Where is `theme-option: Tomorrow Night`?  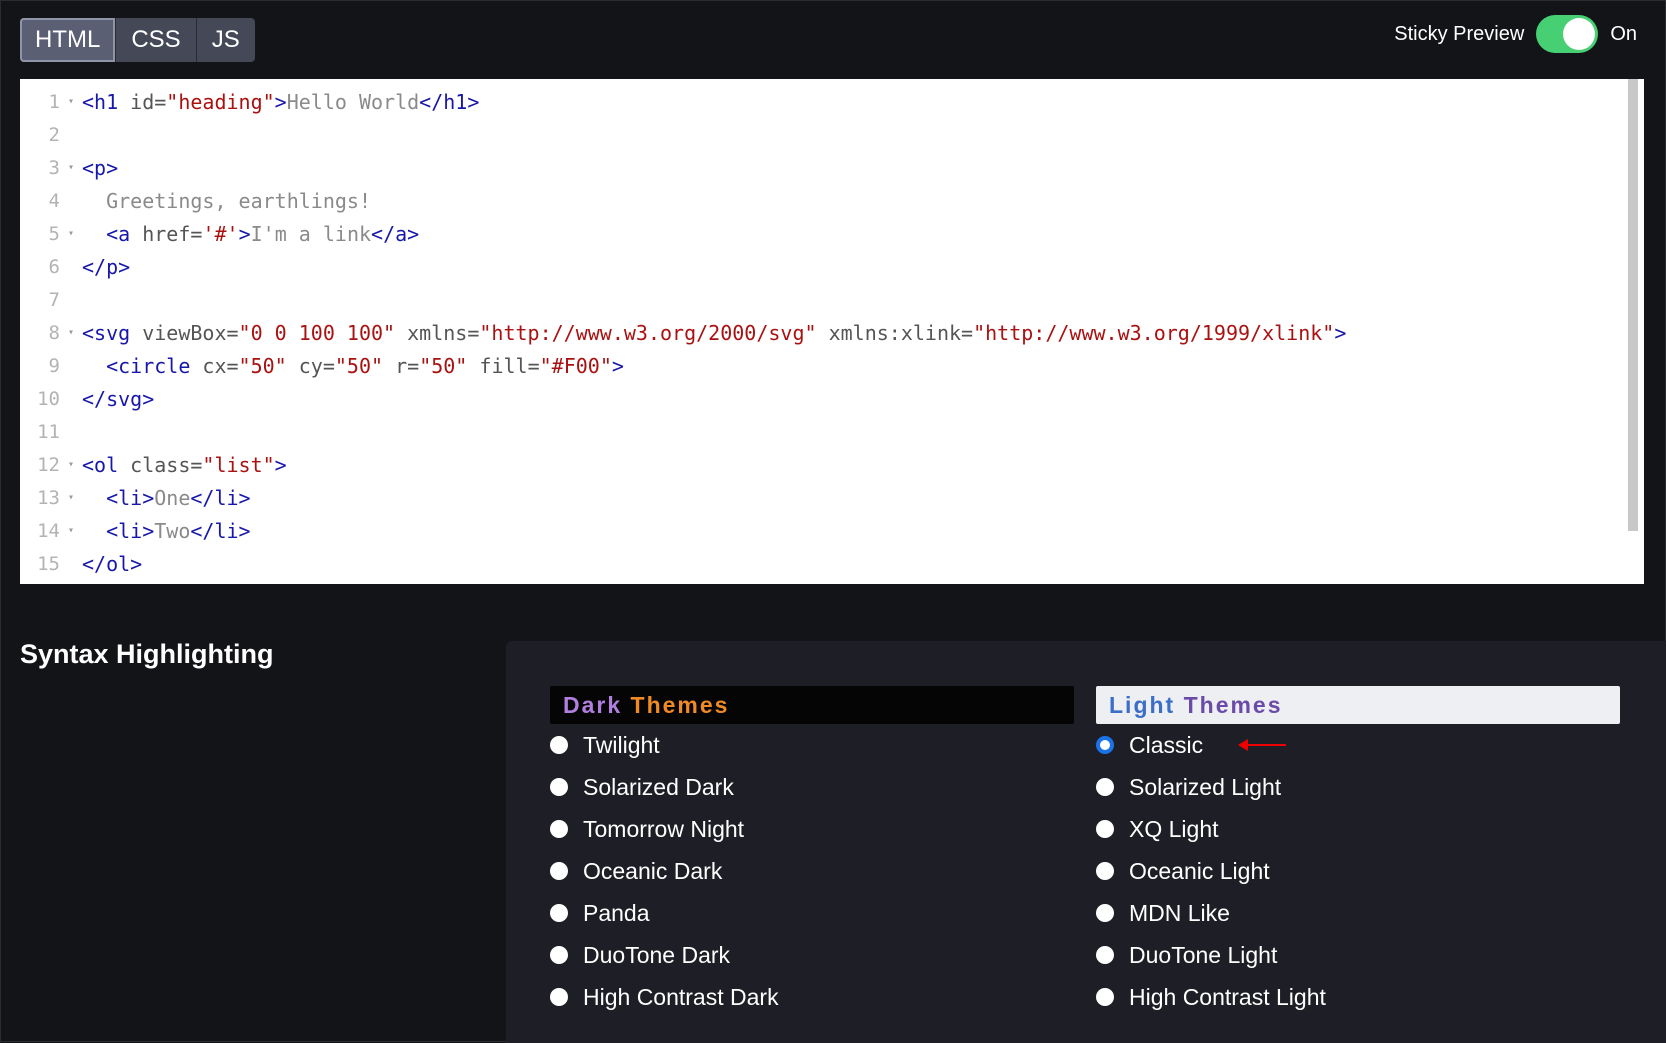
theme-option: Tomorrow Night is located at coordinates (812, 829).